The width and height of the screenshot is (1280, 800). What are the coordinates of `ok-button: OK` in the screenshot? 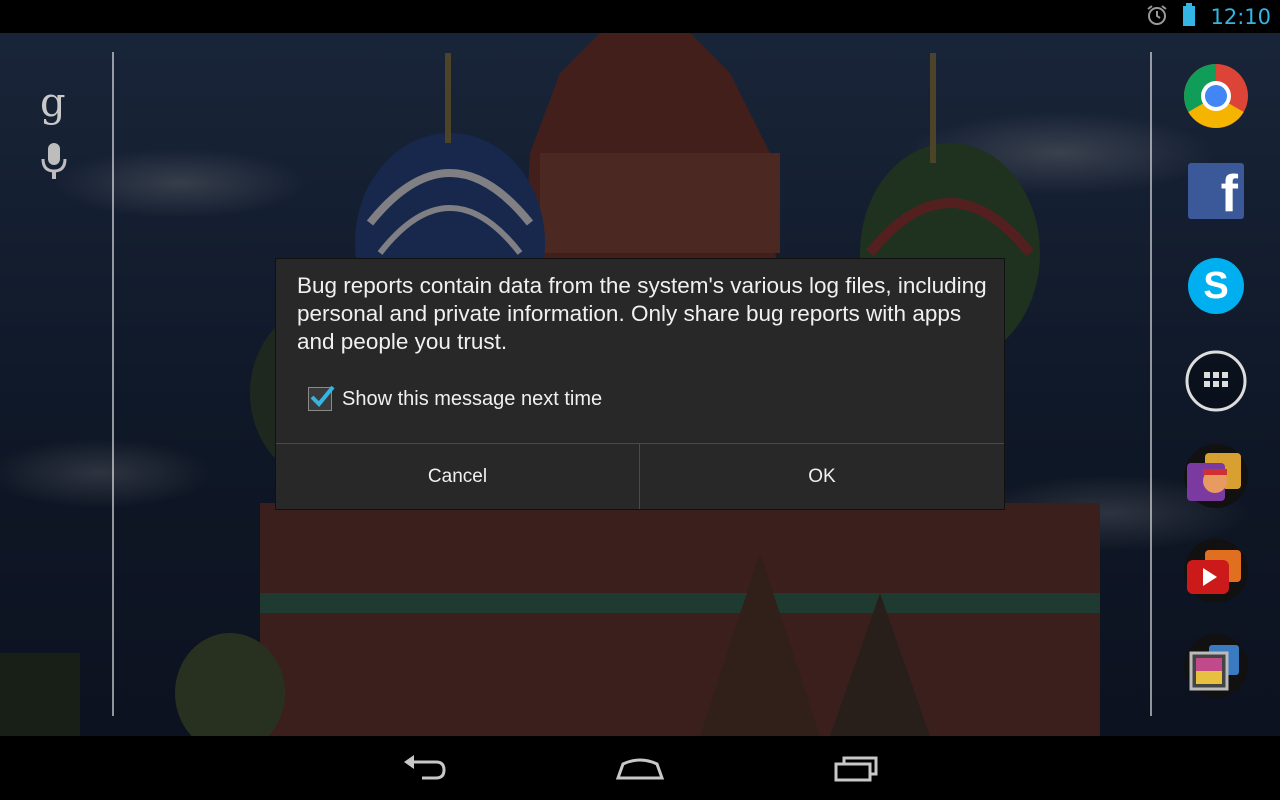 It's located at (822, 476).